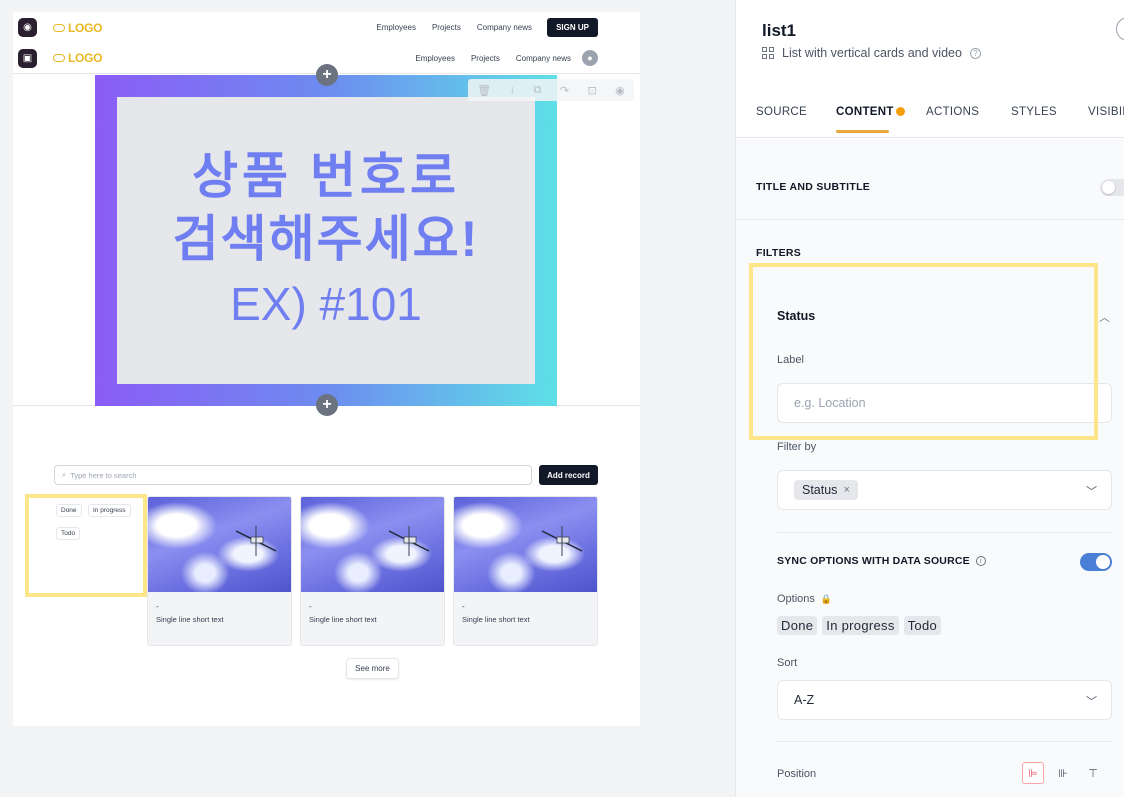  Describe the element at coordinates (538, 90) in the screenshot. I see `duplicate-icon: ⧉` at that location.